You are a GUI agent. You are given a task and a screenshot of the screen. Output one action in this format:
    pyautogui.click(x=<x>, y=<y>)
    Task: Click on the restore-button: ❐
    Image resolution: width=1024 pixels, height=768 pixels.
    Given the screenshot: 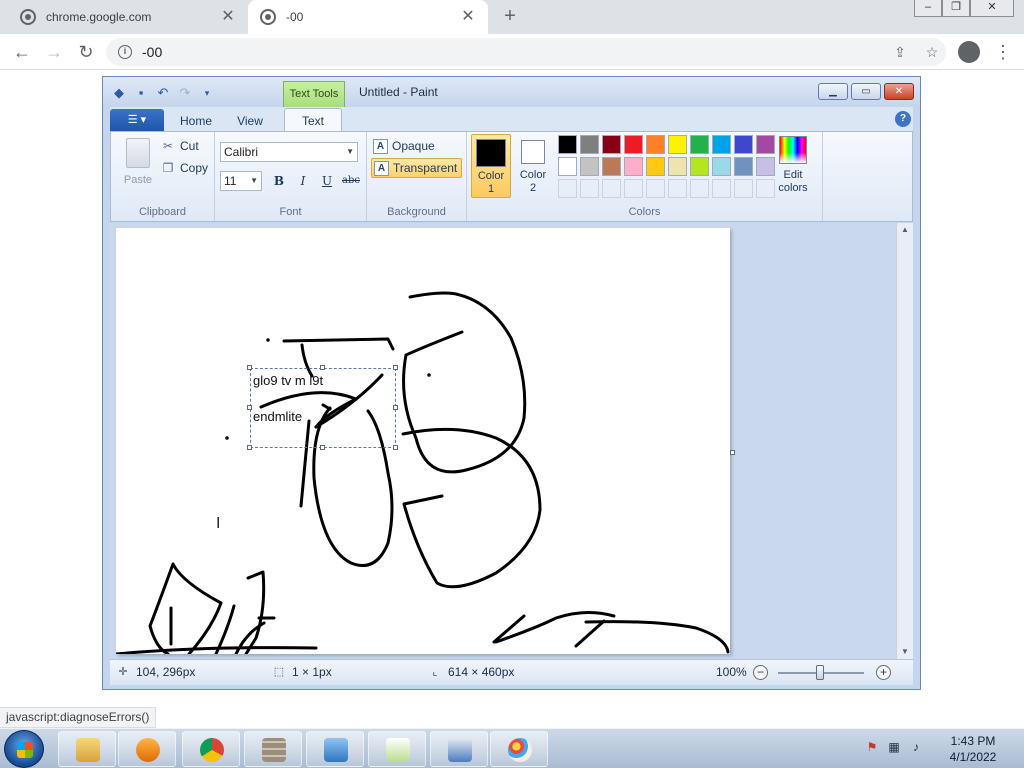 What is the action you would take?
    pyautogui.click(x=956, y=8)
    